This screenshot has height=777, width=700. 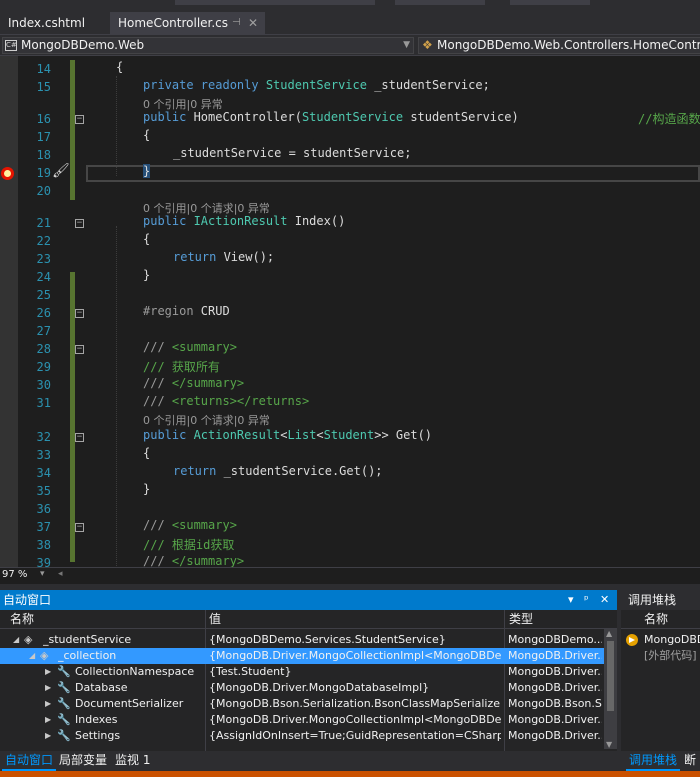 I want to click on line-number: 39, so click(x=43, y=561).